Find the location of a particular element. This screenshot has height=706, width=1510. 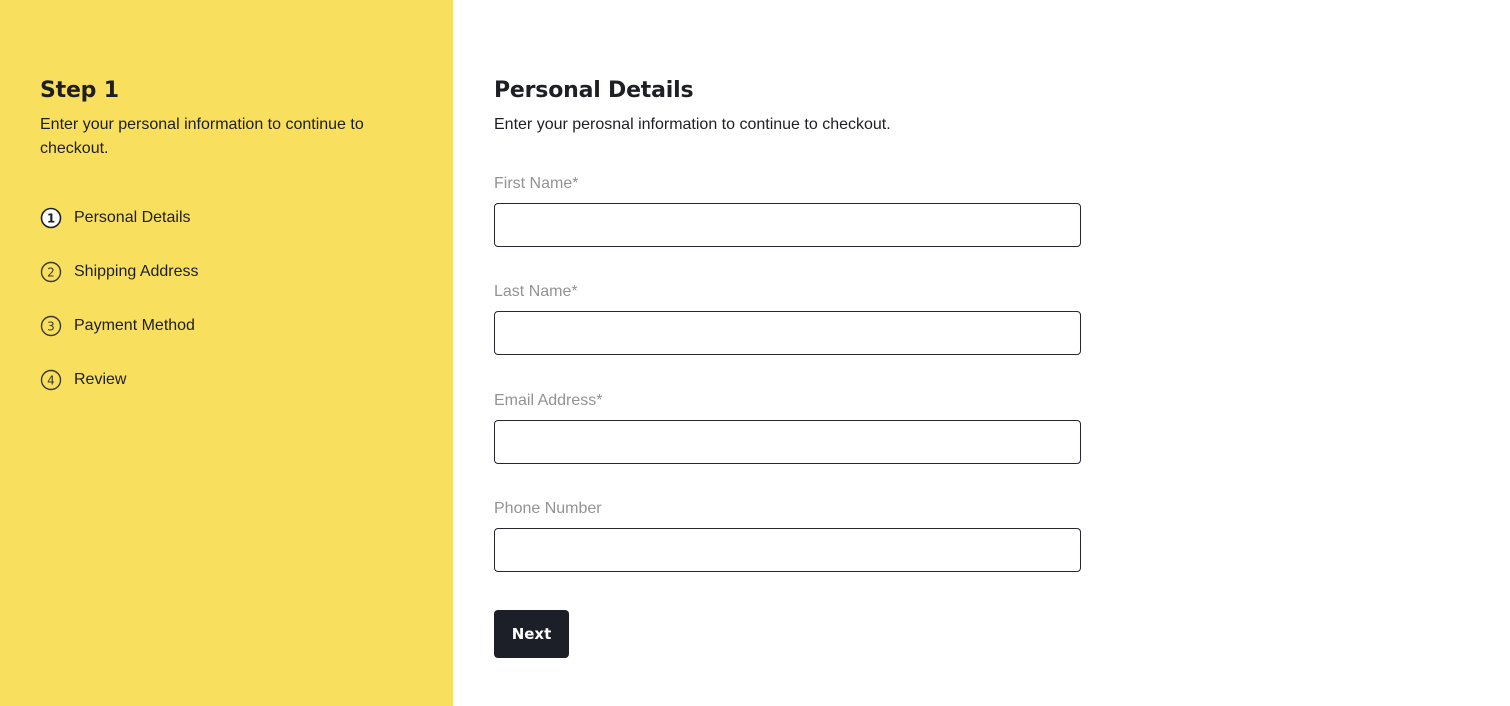

step-1-active-icon: 1 is located at coordinates (51, 218).